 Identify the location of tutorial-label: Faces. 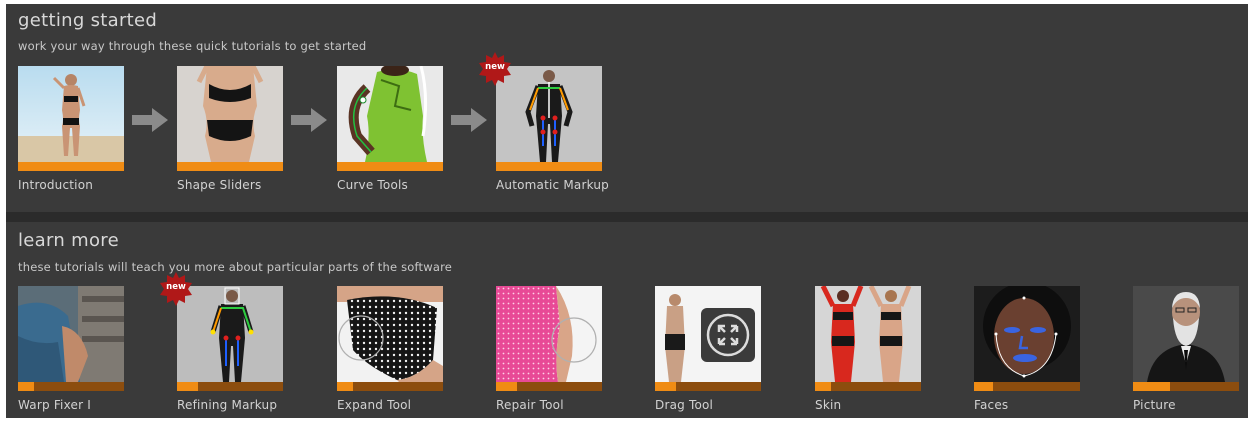
(991, 405).